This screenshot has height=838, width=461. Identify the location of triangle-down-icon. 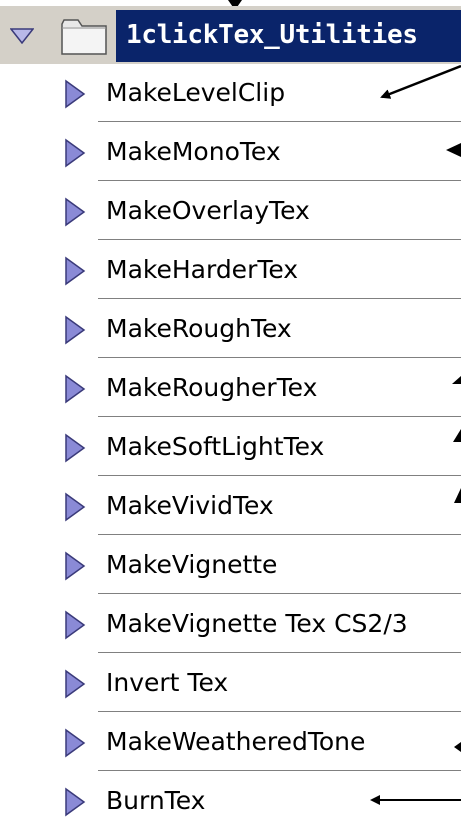
(22, 36).